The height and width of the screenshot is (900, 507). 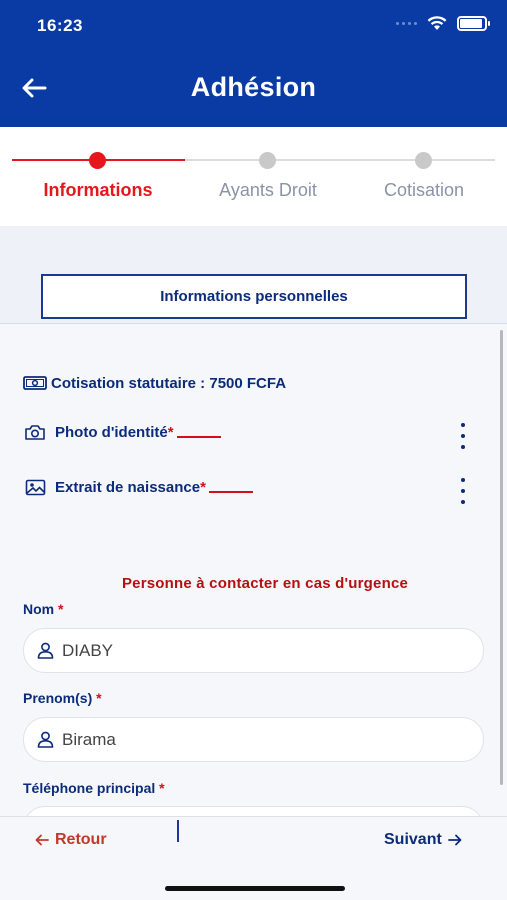 I want to click on prenom-value: Birama, so click(x=89, y=739).